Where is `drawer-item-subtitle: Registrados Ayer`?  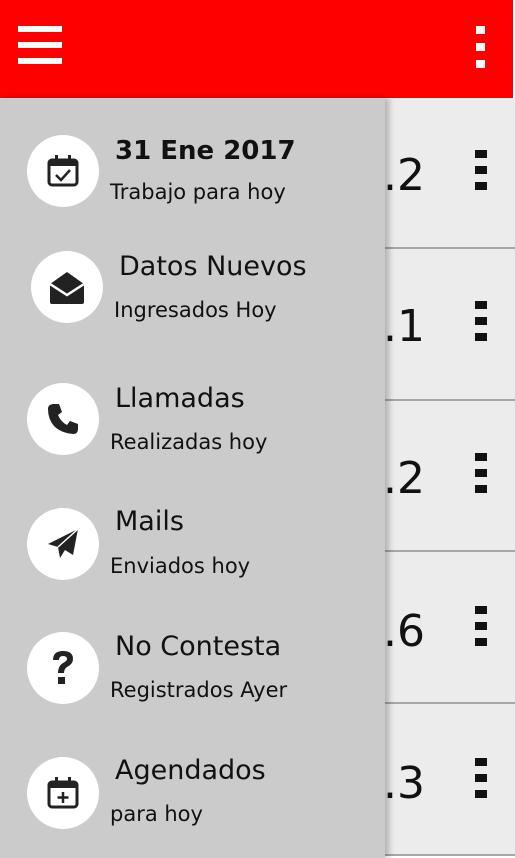
drawer-item-subtitle: Registrados Ayer is located at coordinates (199, 690).